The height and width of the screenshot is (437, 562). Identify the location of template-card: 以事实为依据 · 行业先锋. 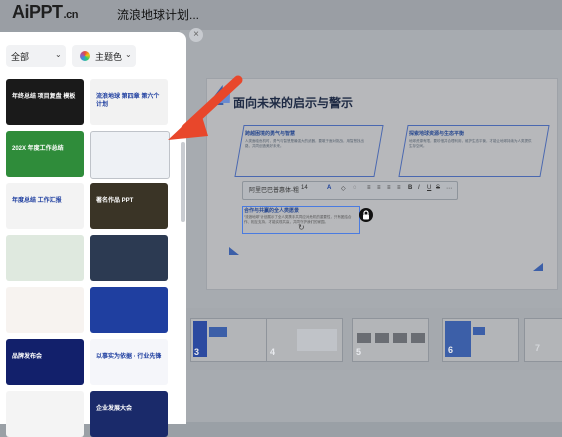
(129, 362).